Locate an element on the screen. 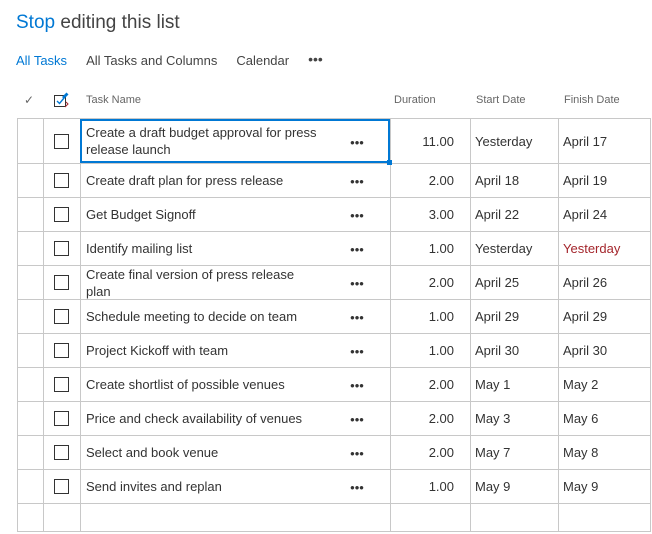 The image size is (652, 534). select-all-checkmark-icon: ✓ is located at coordinates (29, 100).